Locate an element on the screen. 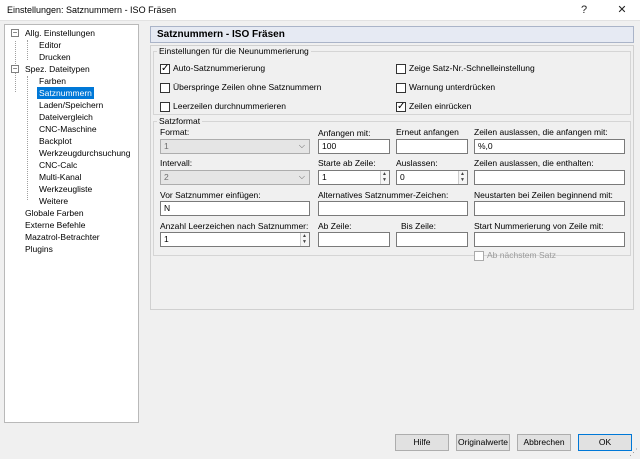  restart-label: Erneut anfangen is located at coordinates (427, 132).